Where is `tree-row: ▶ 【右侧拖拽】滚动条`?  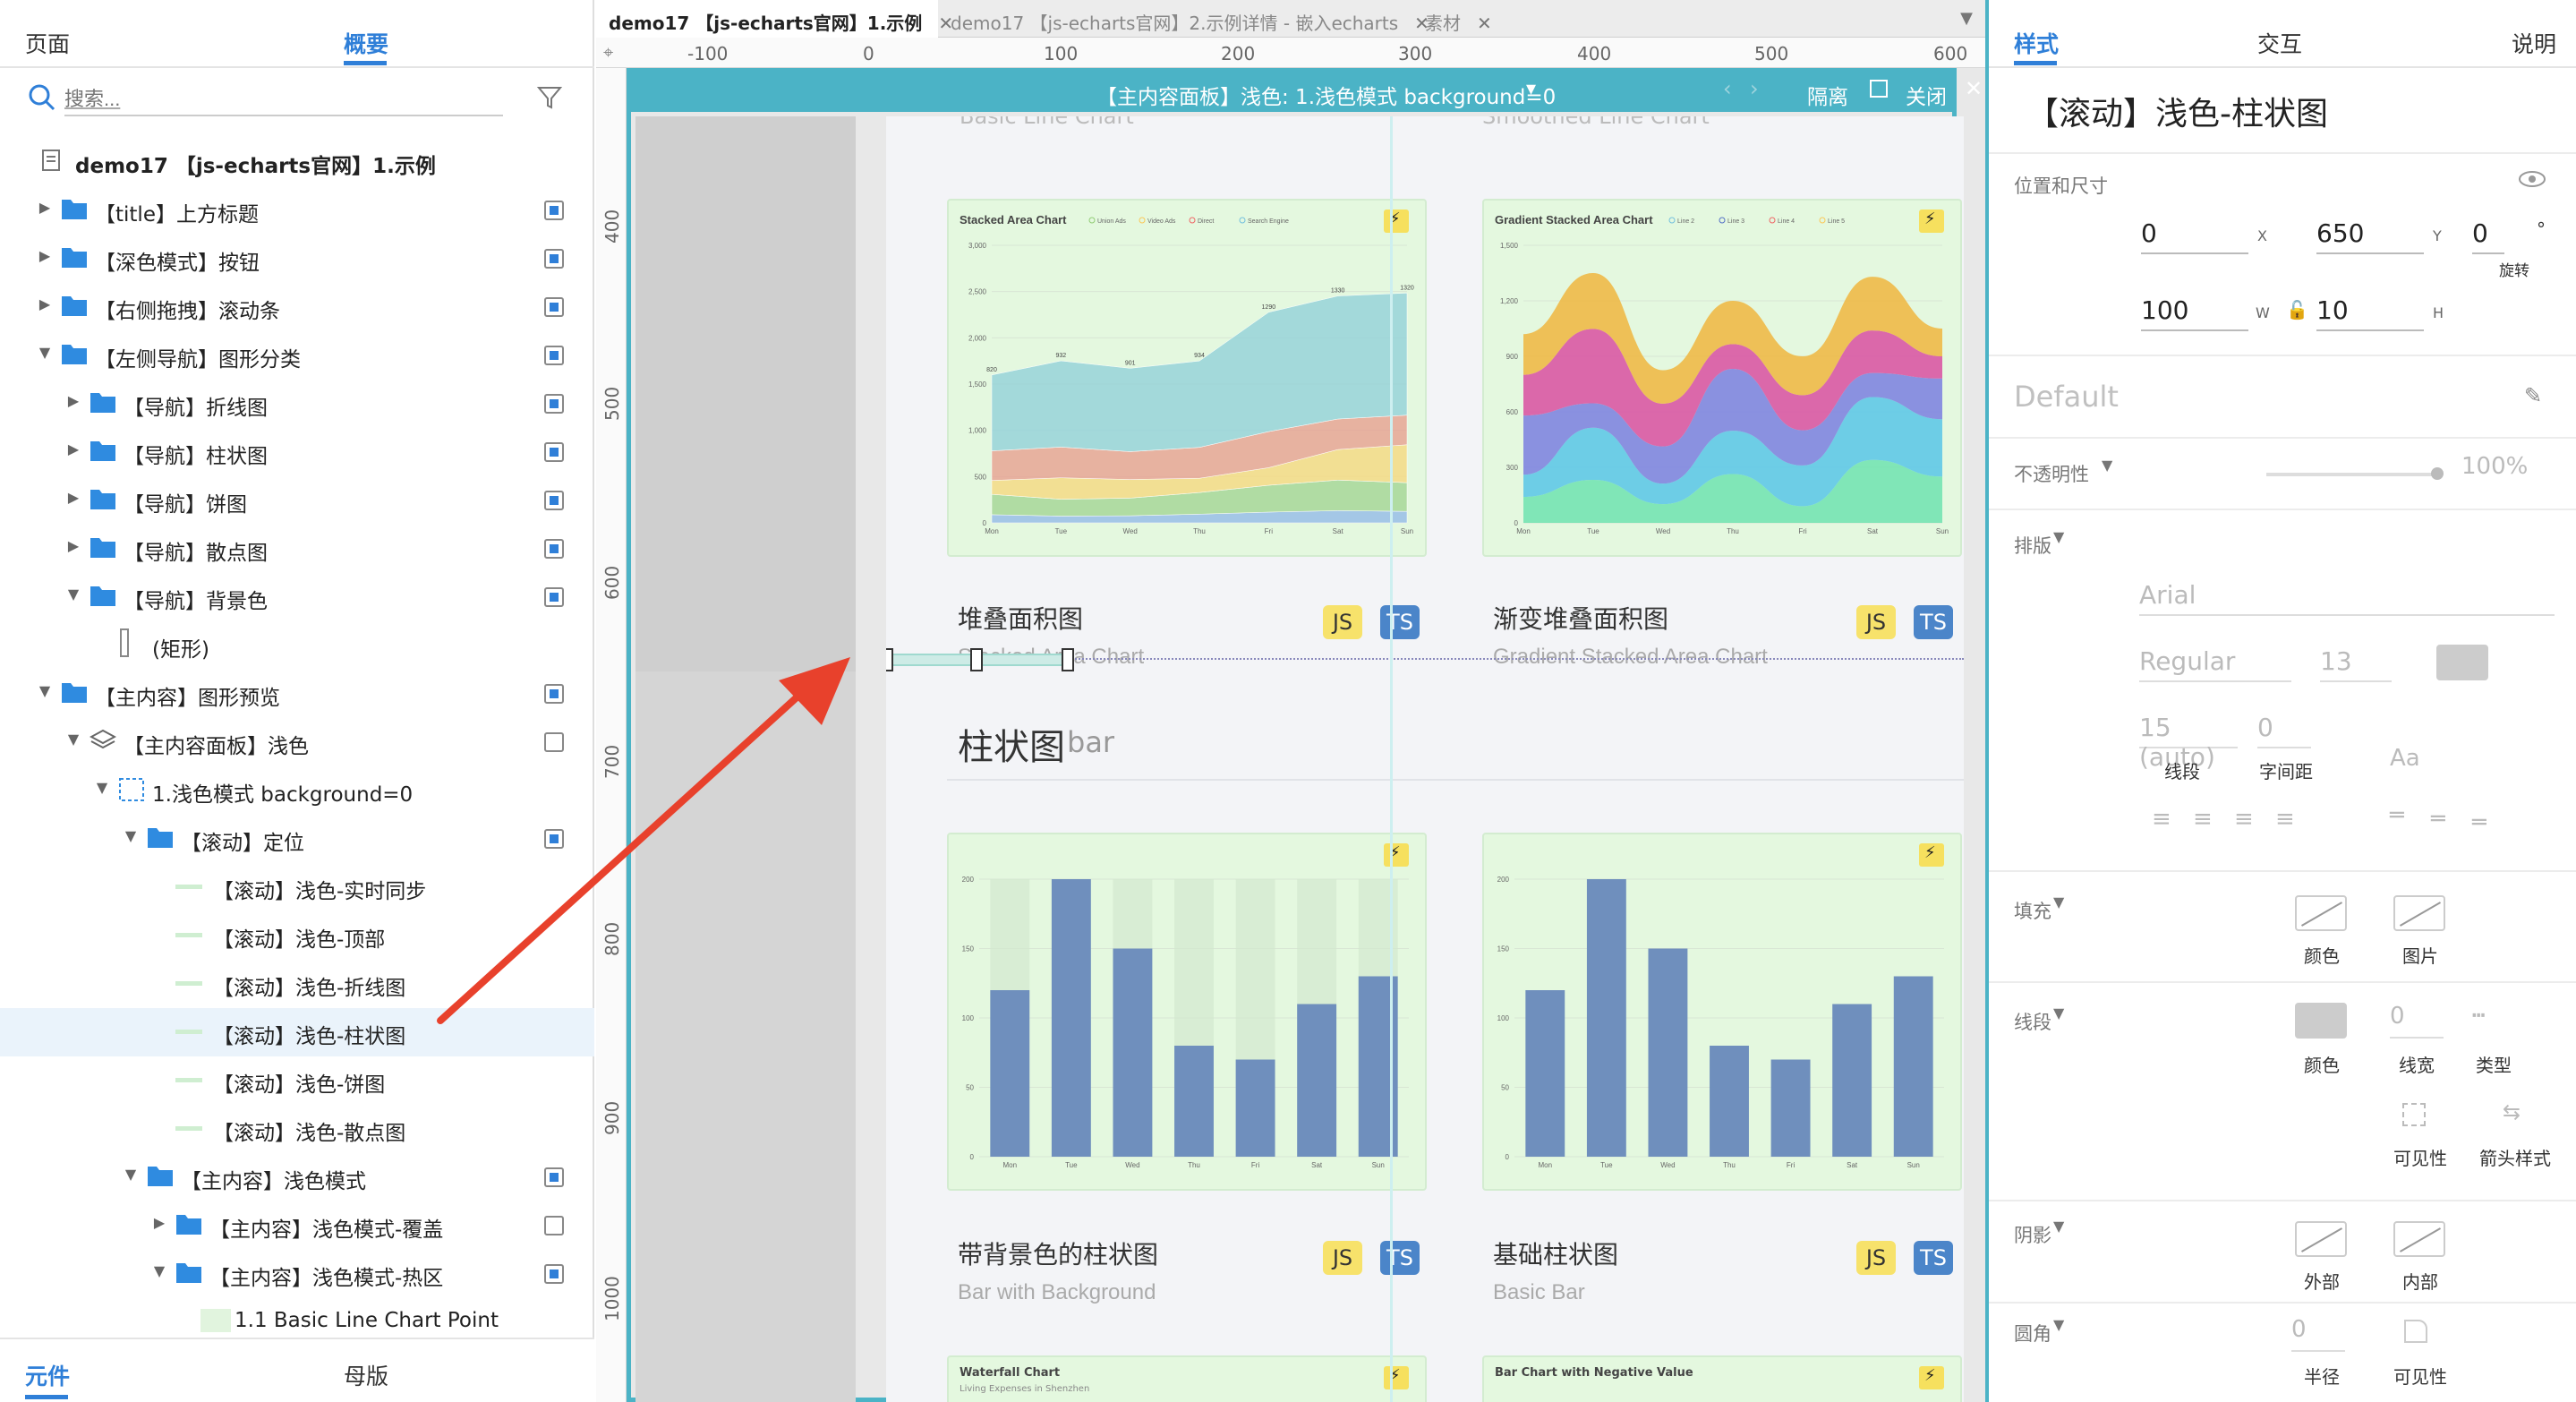
tree-row: ▶ 【右侧拖拽】滚动条 is located at coordinates (297, 307).